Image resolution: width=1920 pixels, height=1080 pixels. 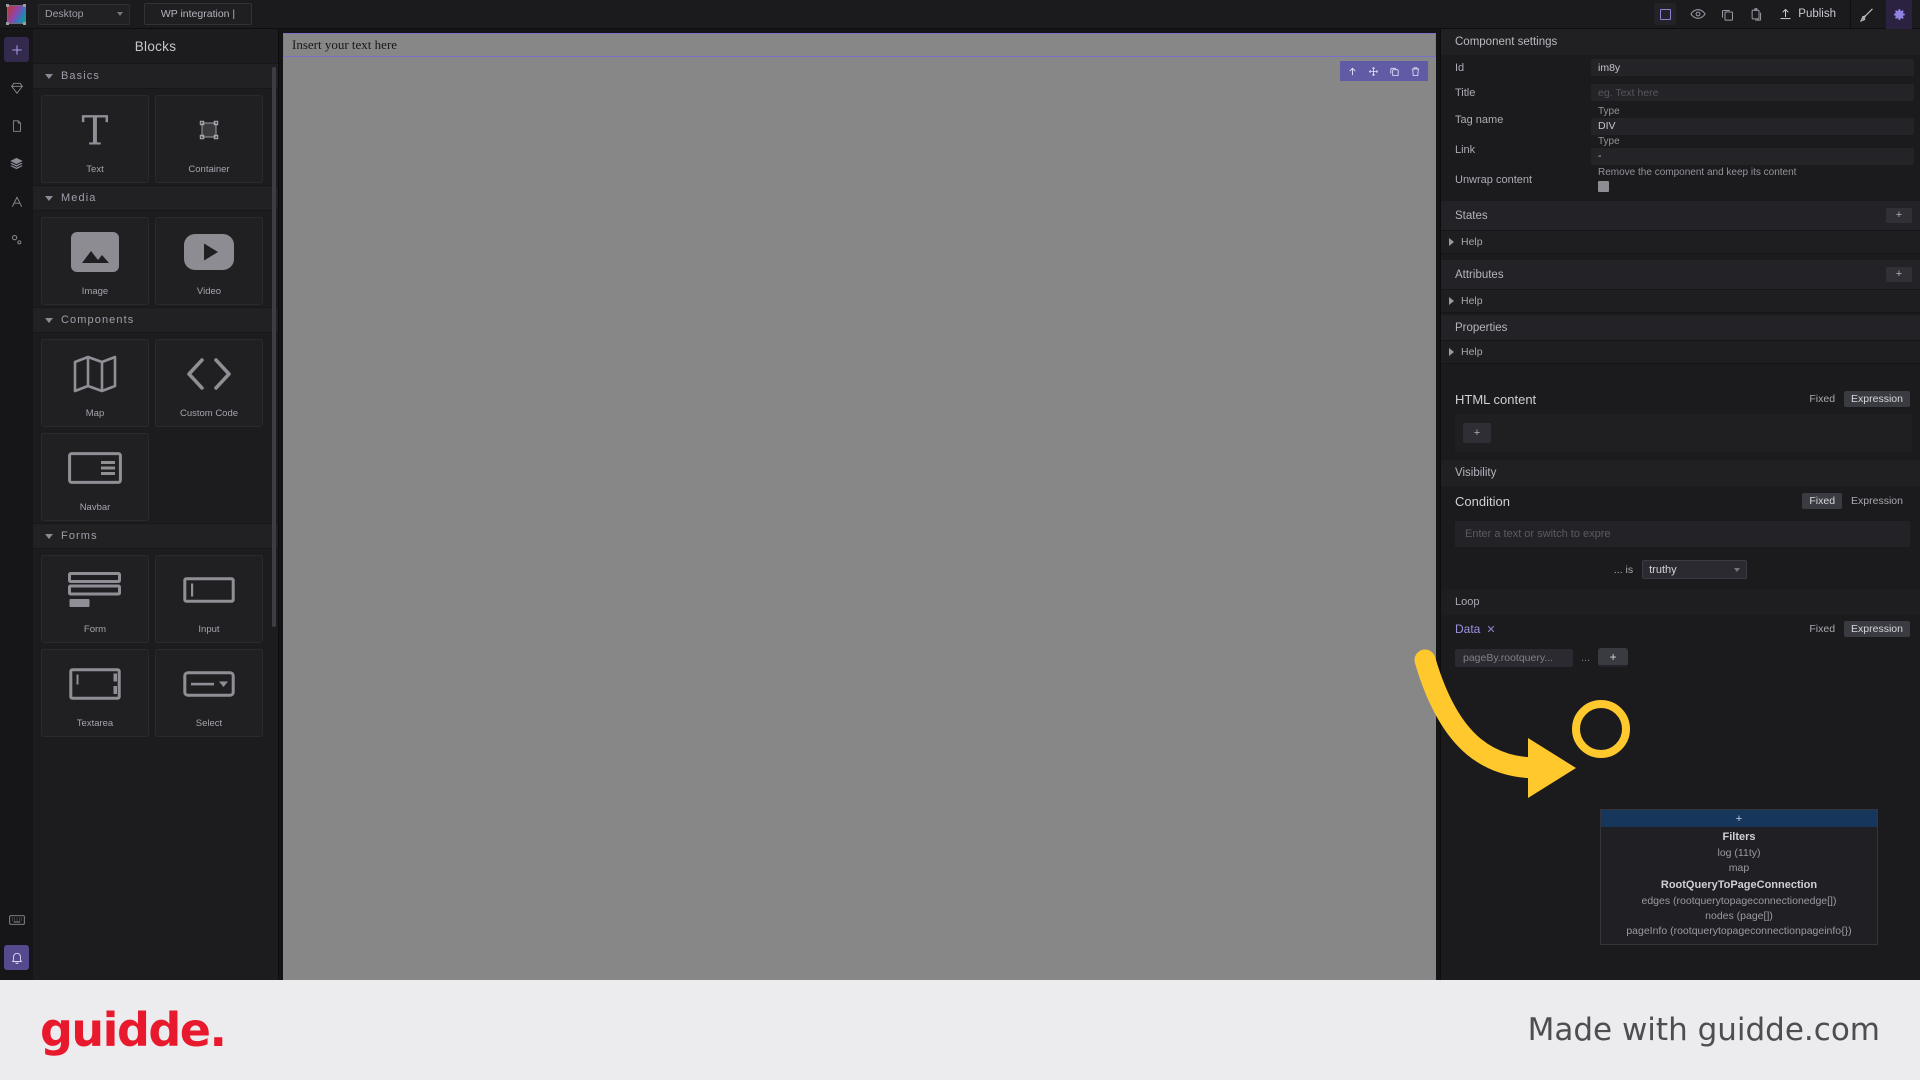 I want to click on blocks-panel-scrollbar, so click(x=274, y=347).